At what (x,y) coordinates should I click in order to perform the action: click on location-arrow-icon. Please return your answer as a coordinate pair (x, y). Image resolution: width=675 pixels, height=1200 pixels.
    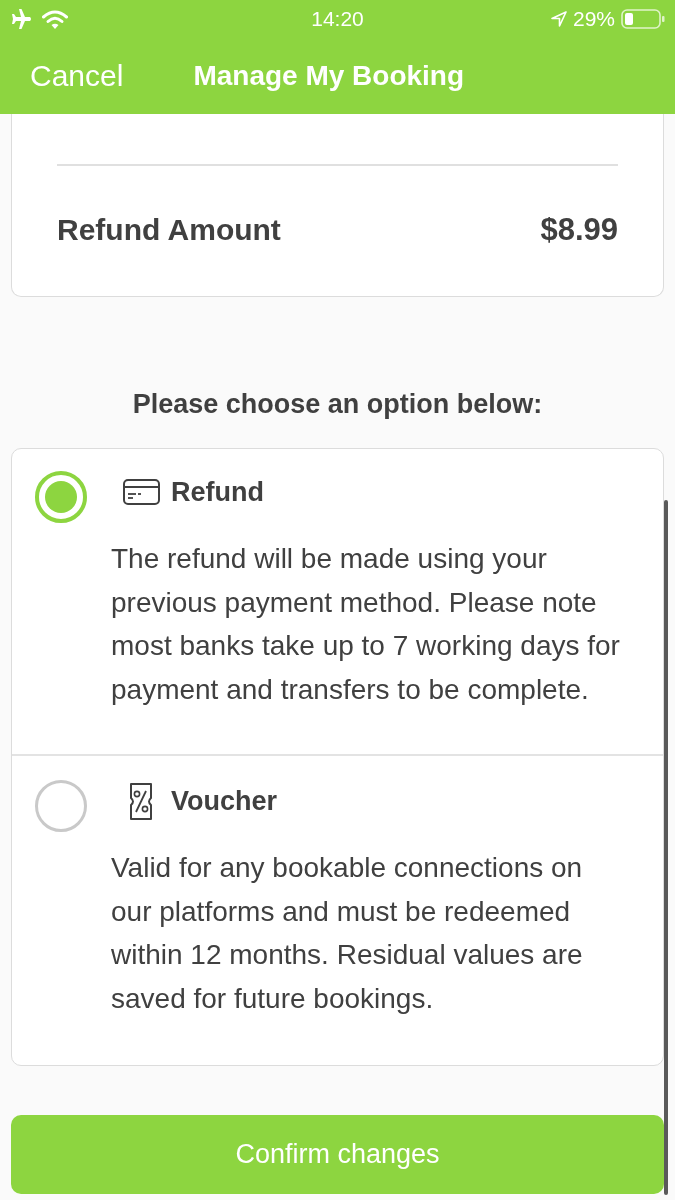
    Looking at the image, I should click on (558, 19).